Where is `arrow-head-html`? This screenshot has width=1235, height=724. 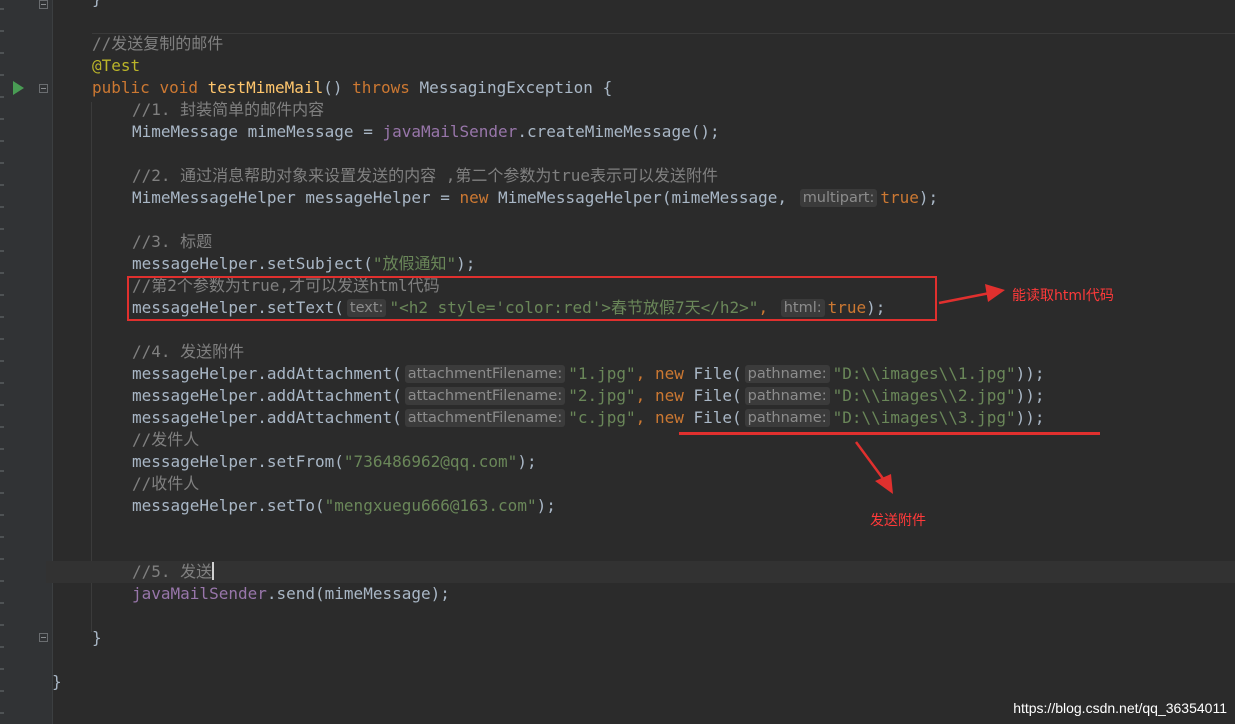 arrow-head-html is located at coordinates (995, 293).